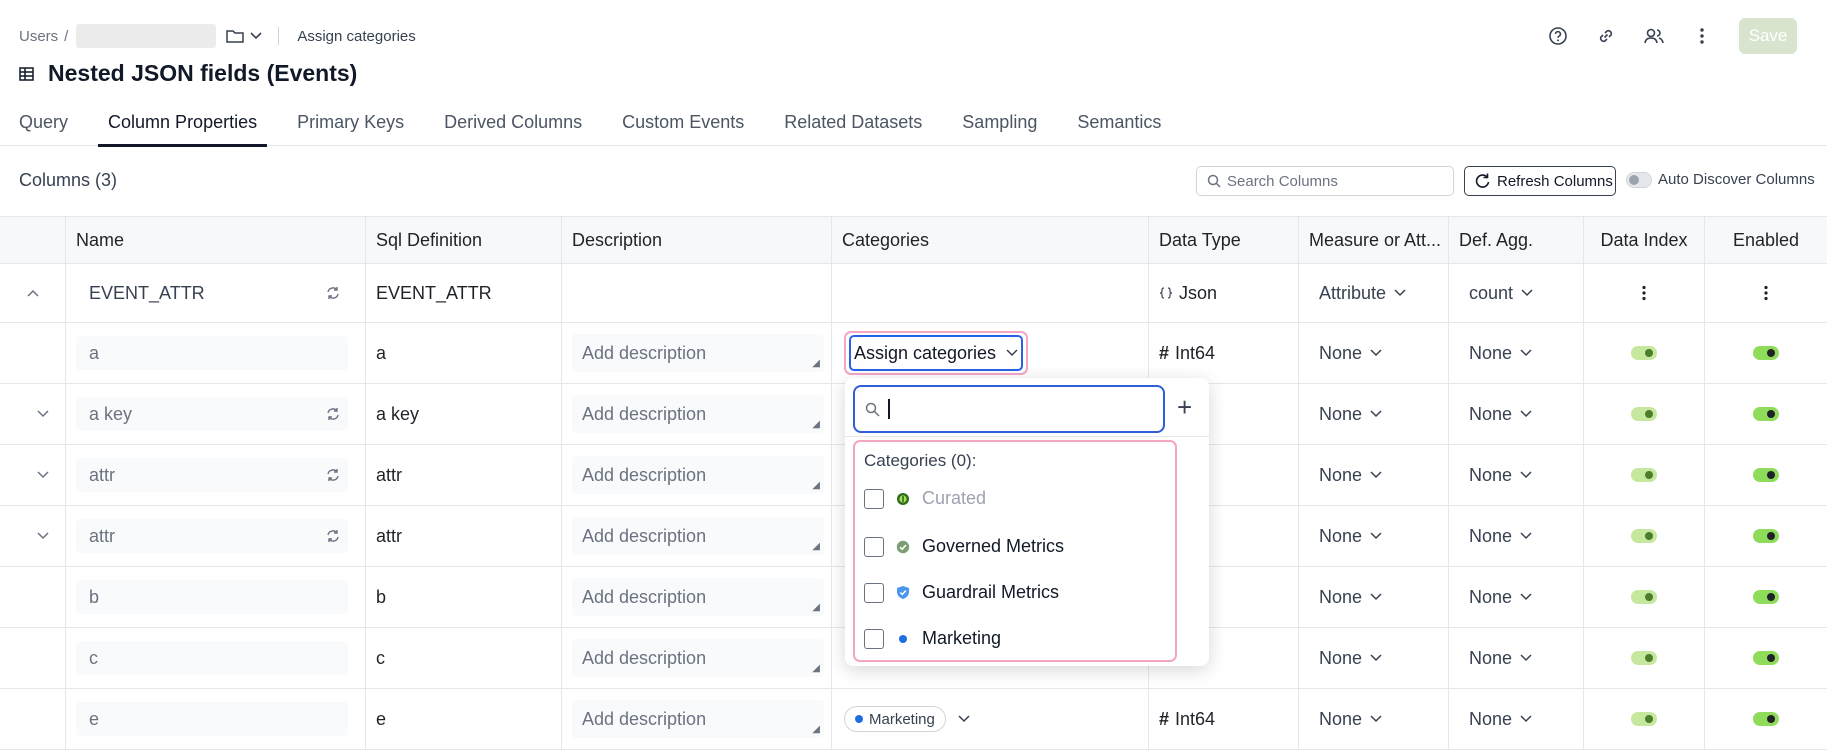  Describe the element at coordinates (1558, 36) in the screenshot. I see `help-button` at that location.